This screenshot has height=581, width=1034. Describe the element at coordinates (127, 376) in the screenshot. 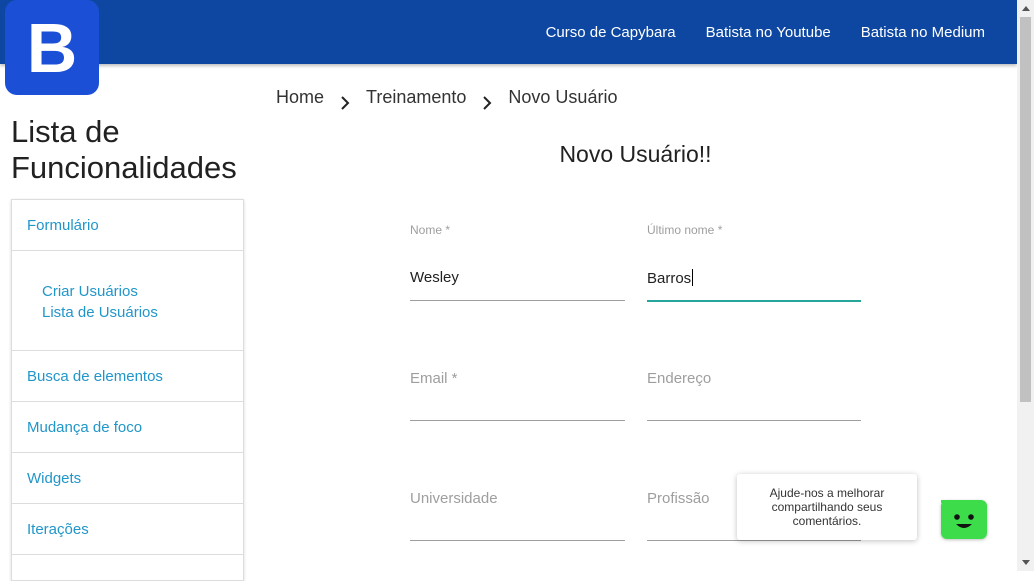

I see `sidebar-item-busca-elementos: Busca de elementos` at that location.